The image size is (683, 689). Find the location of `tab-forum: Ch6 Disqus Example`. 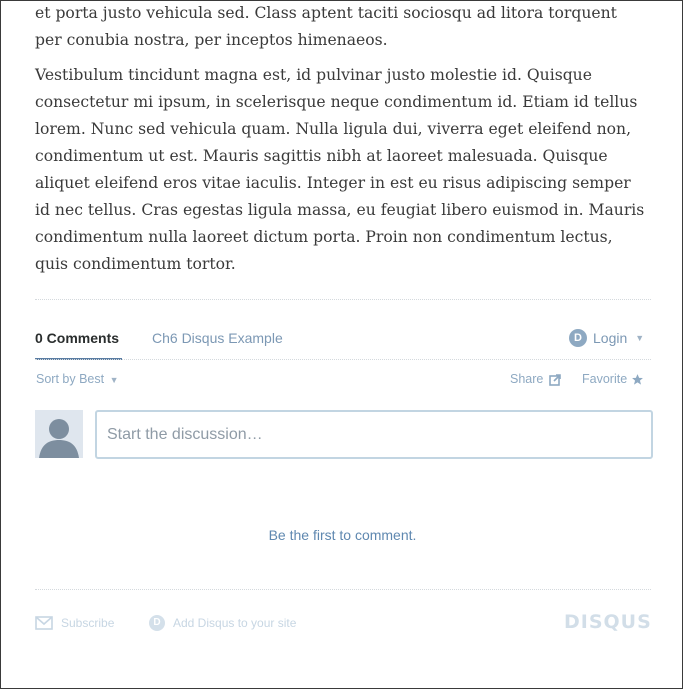

tab-forum: Ch6 Disqus Example is located at coordinates (217, 338).